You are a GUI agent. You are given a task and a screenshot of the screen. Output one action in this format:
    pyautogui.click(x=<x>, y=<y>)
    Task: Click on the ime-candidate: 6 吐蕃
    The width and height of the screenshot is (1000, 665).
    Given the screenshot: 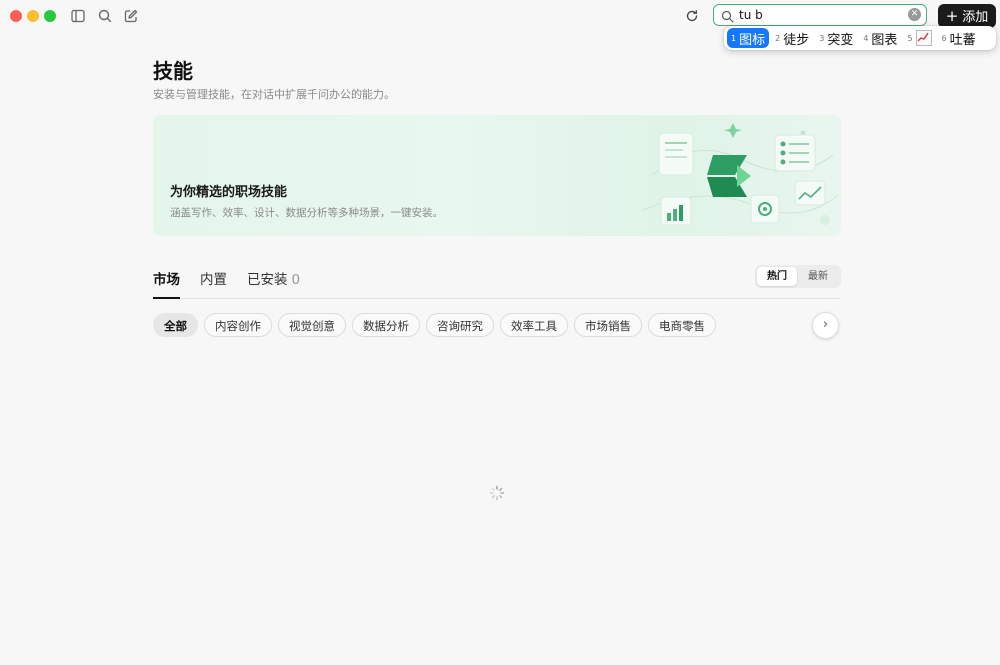 What is the action you would take?
    pyautogui.click(x=959, y=38)
    